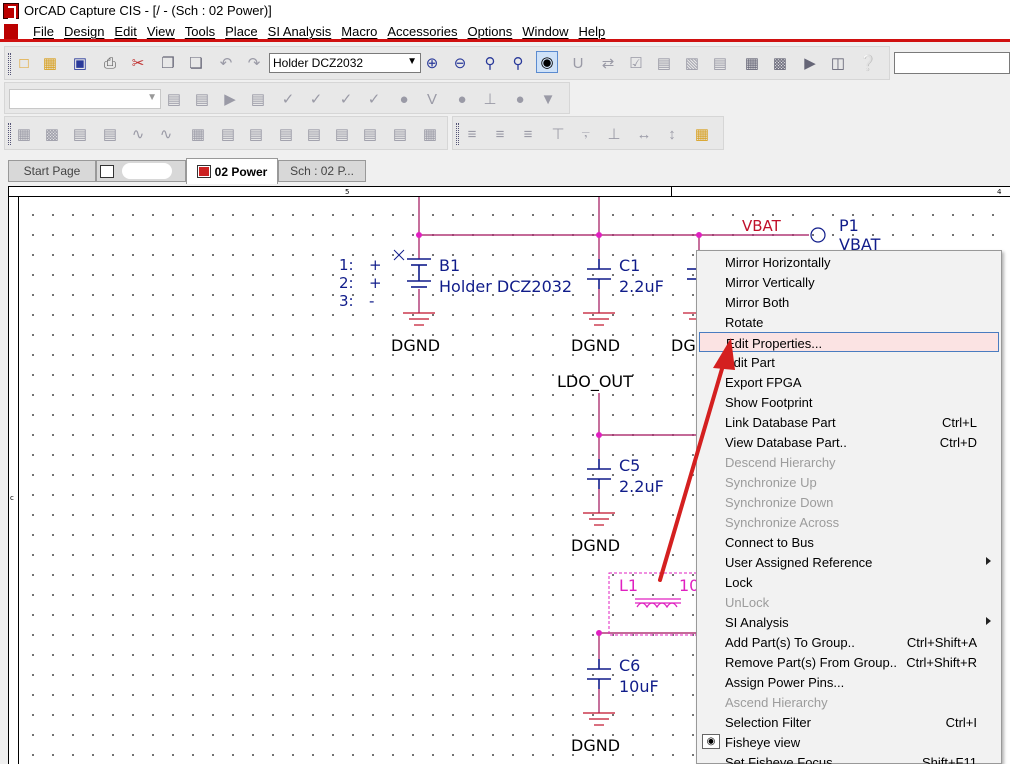 Image resolution: width=1010 pixels, height=764 pixels. Describe the element at coordinates (952, 63) in the screenshot. I see `search-input` at that location.